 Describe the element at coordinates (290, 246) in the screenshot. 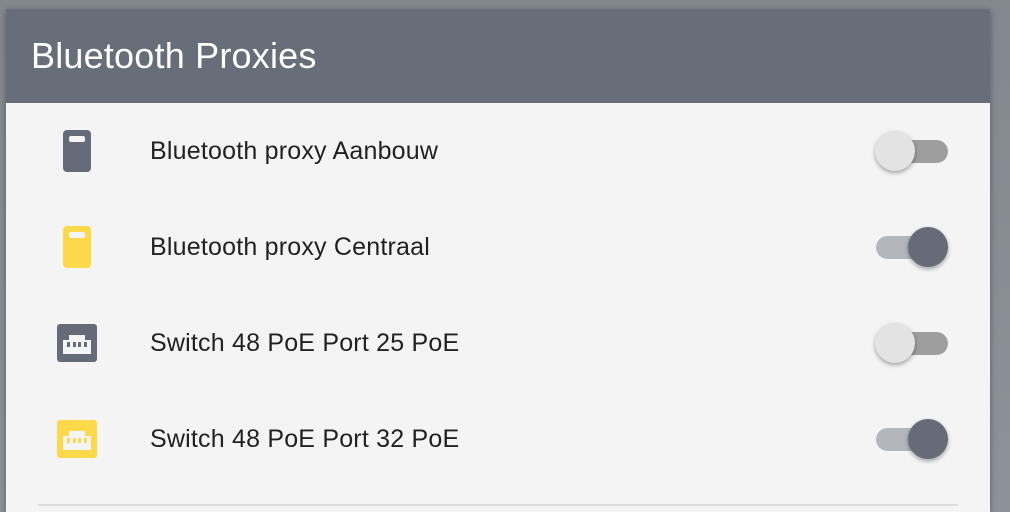

I see `entity-label: Bluetooth proxy Centraal` at that location.